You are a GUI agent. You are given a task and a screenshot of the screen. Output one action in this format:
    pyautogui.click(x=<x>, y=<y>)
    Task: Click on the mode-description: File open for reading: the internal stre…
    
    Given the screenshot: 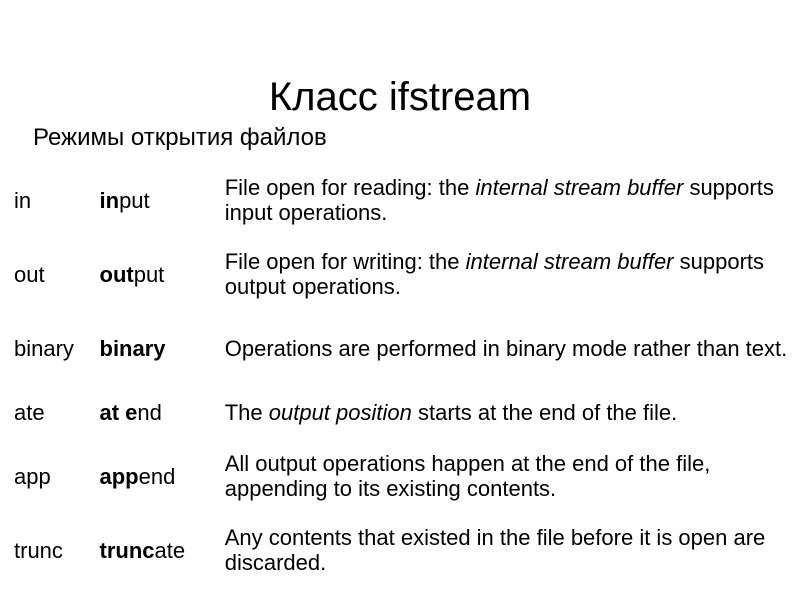 What is the action you would take?
    pyautogui.click(x=512, y=200)
    